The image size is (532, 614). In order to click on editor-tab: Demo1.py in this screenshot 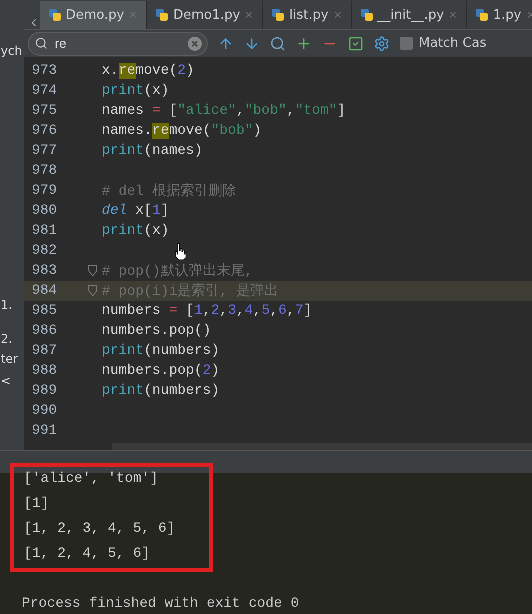, I will do `click(205, 15)`.